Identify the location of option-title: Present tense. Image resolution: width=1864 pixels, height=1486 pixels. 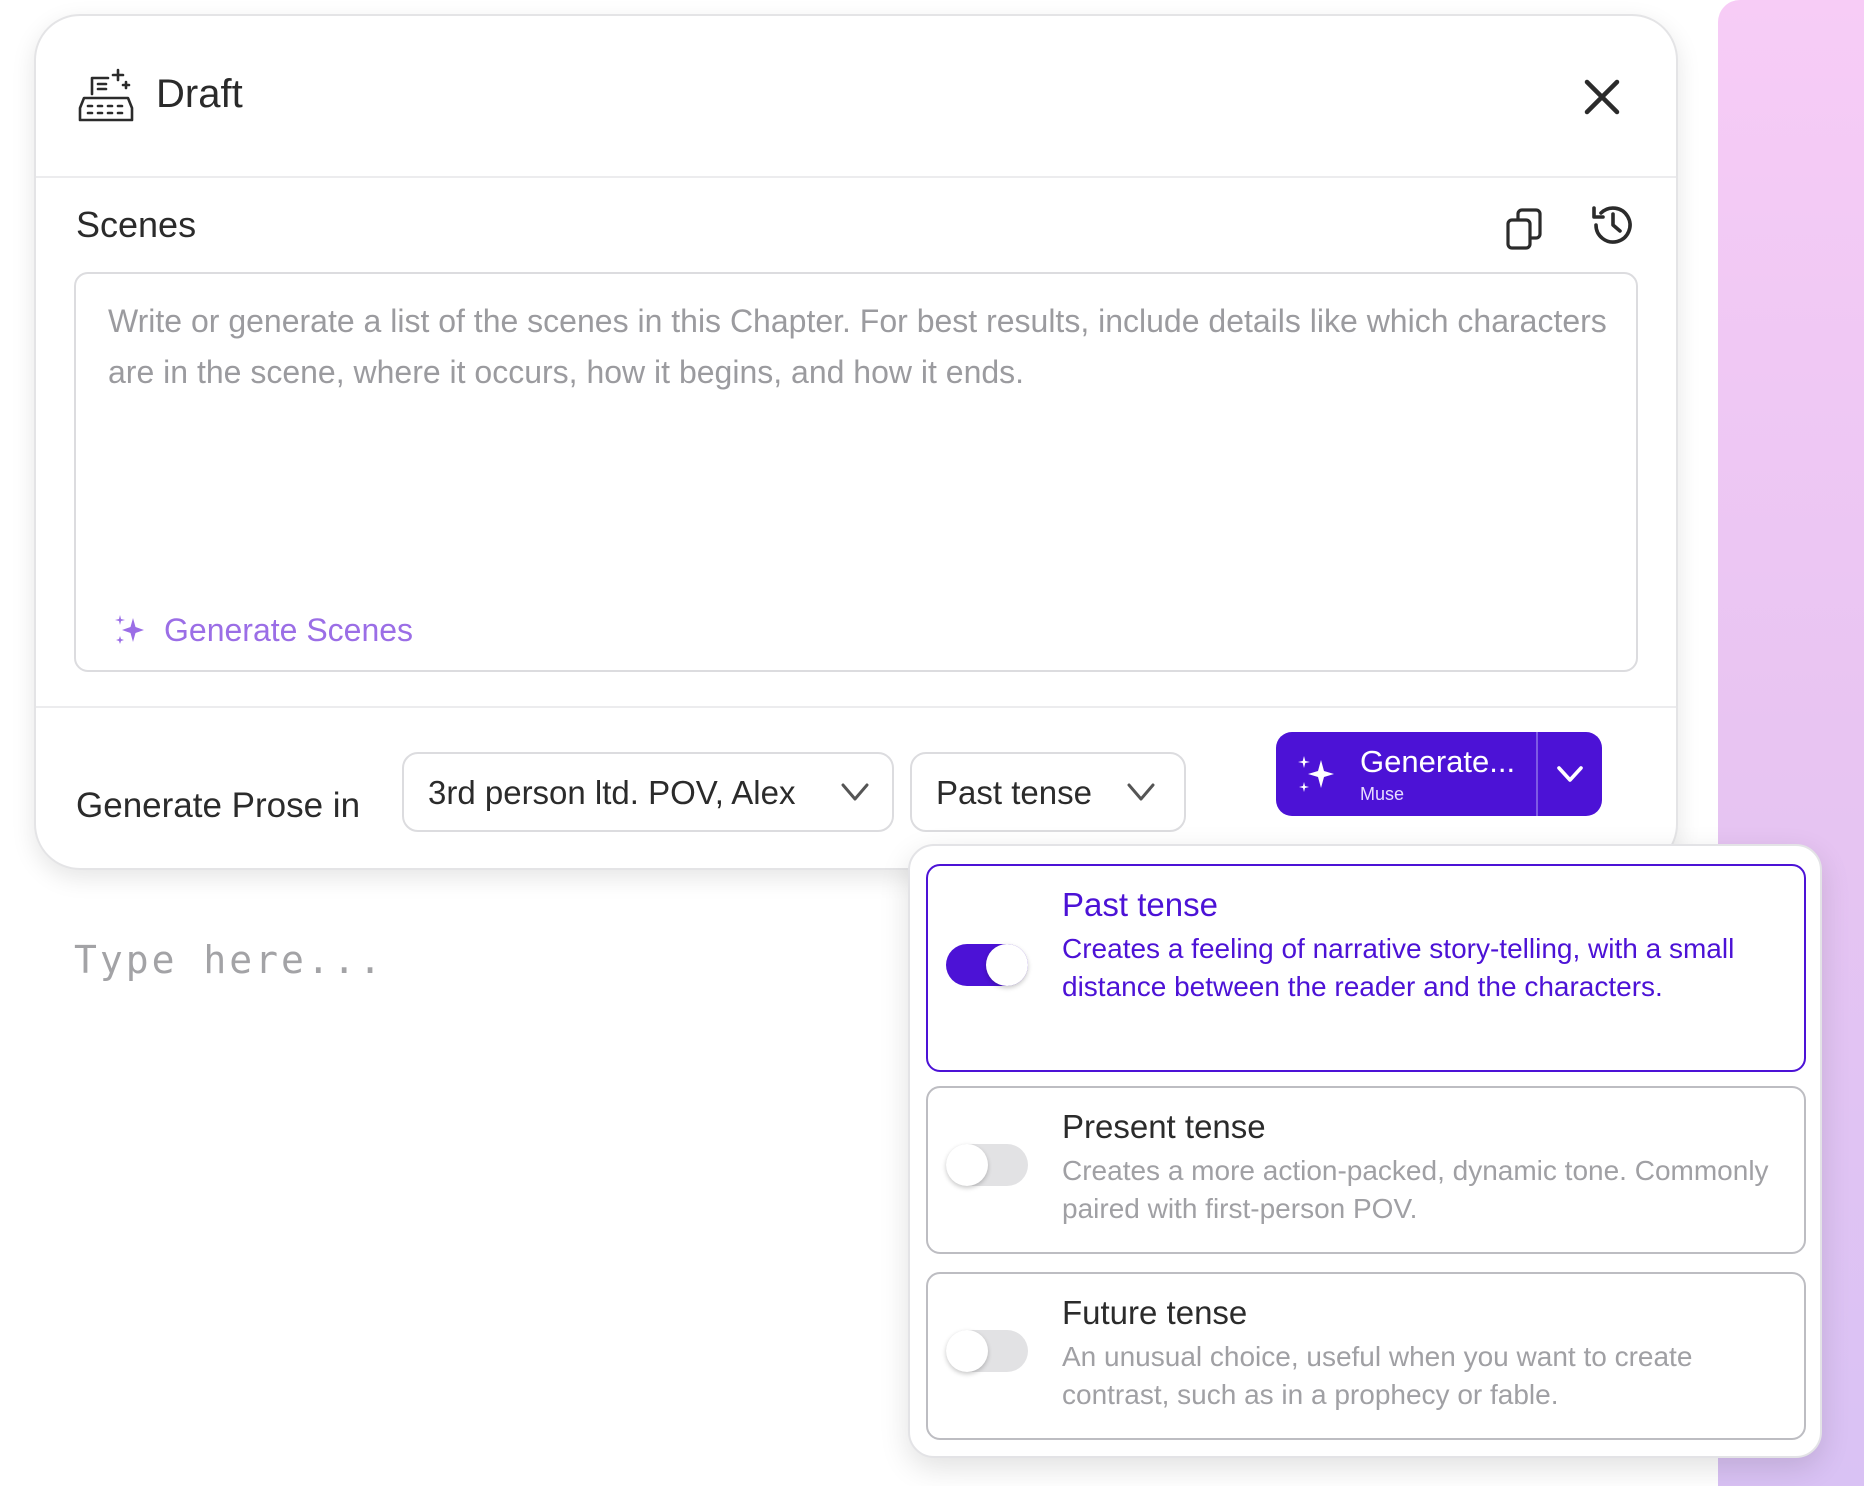
(1164, 1126).